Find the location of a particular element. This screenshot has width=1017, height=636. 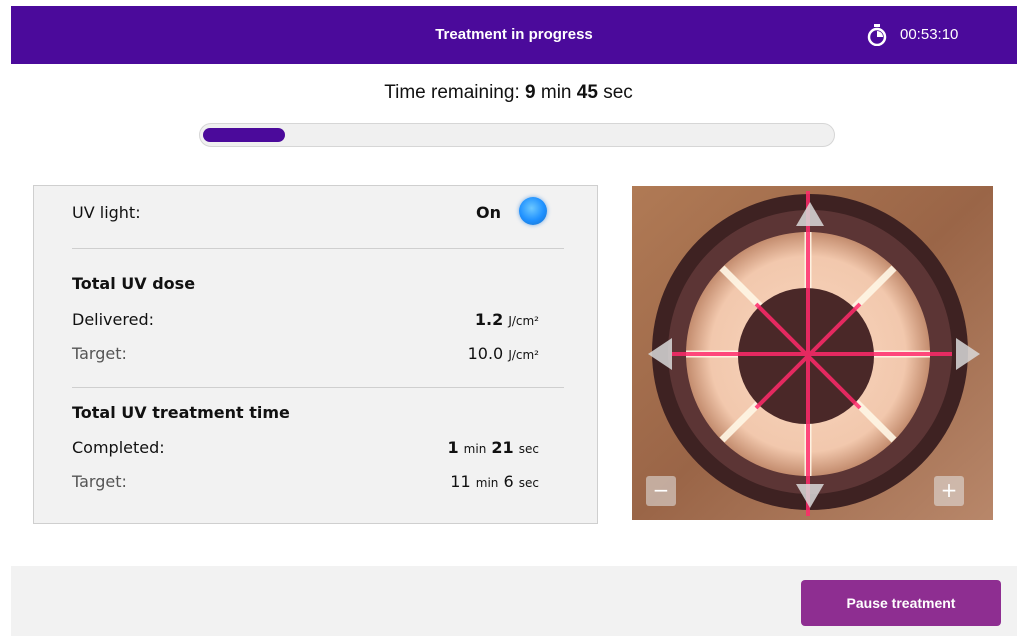

uv-light-label: UV light: is located at coordinates (106, 212).